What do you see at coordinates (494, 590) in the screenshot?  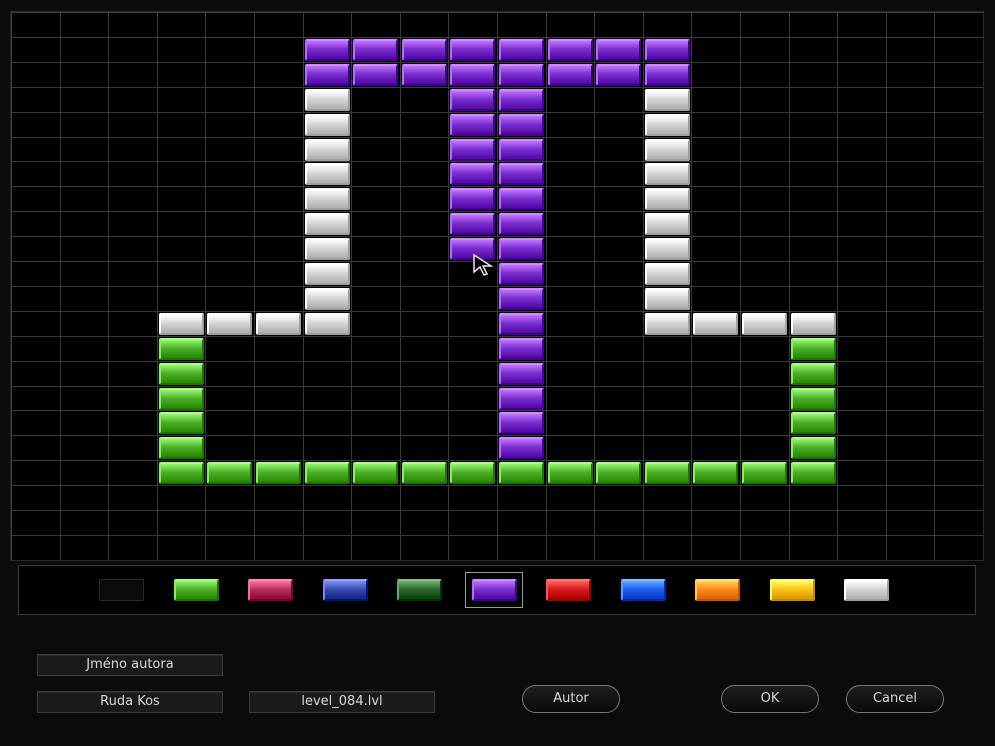 I see `palette-swatch-purple` at bounding box center [494, 590].